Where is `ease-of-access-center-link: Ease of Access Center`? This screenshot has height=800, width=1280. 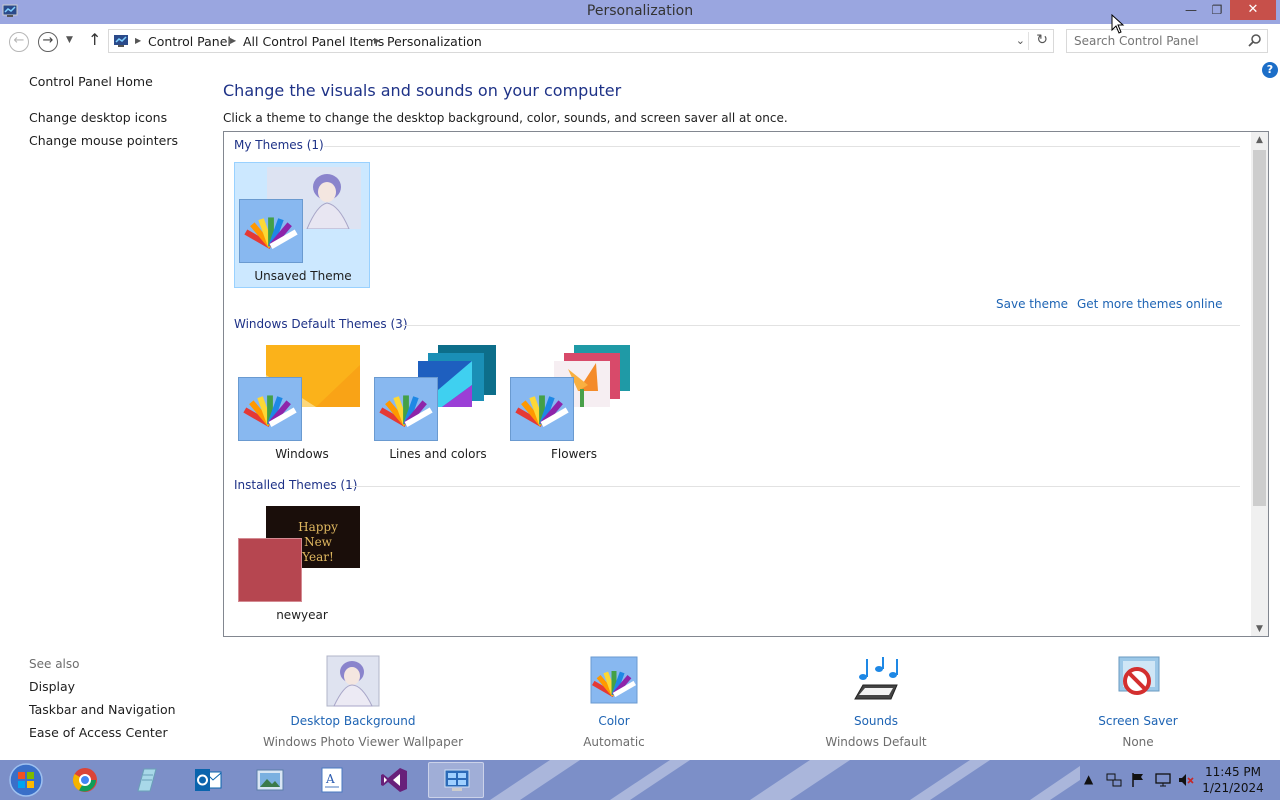 ease-of-access-center-link: Ease of Access Center is located at coordinates (98, 732).